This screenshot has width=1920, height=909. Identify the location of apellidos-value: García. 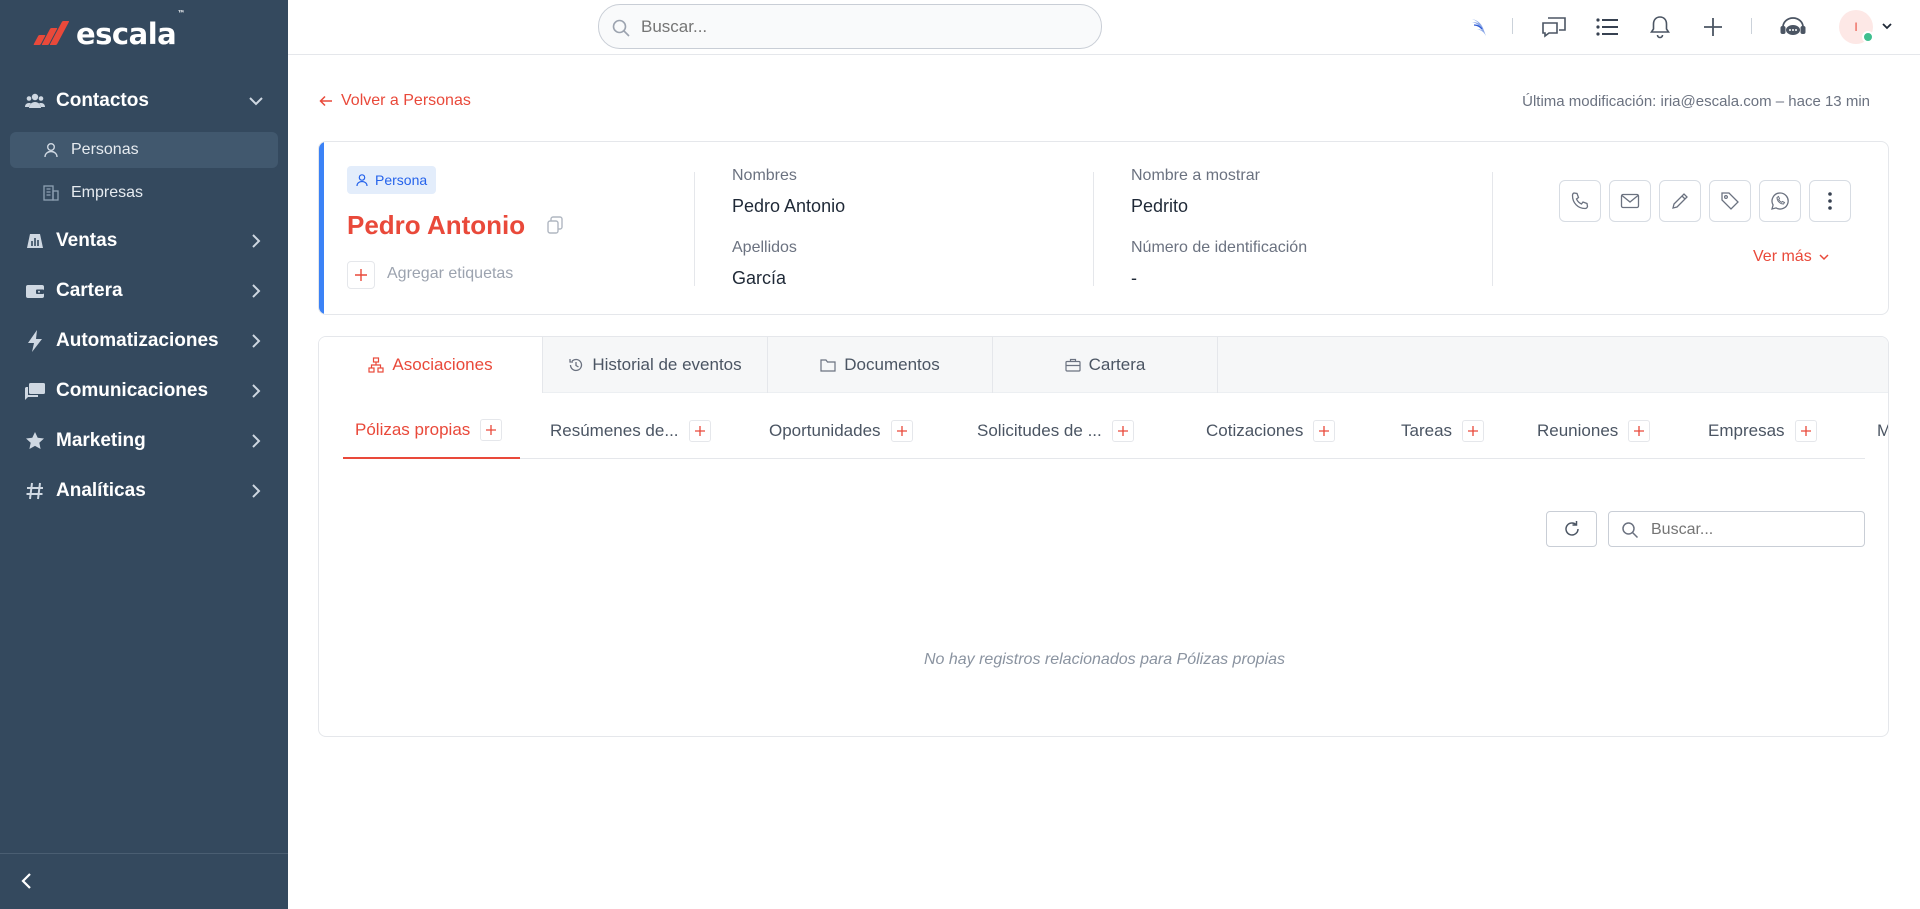
(759, 278).